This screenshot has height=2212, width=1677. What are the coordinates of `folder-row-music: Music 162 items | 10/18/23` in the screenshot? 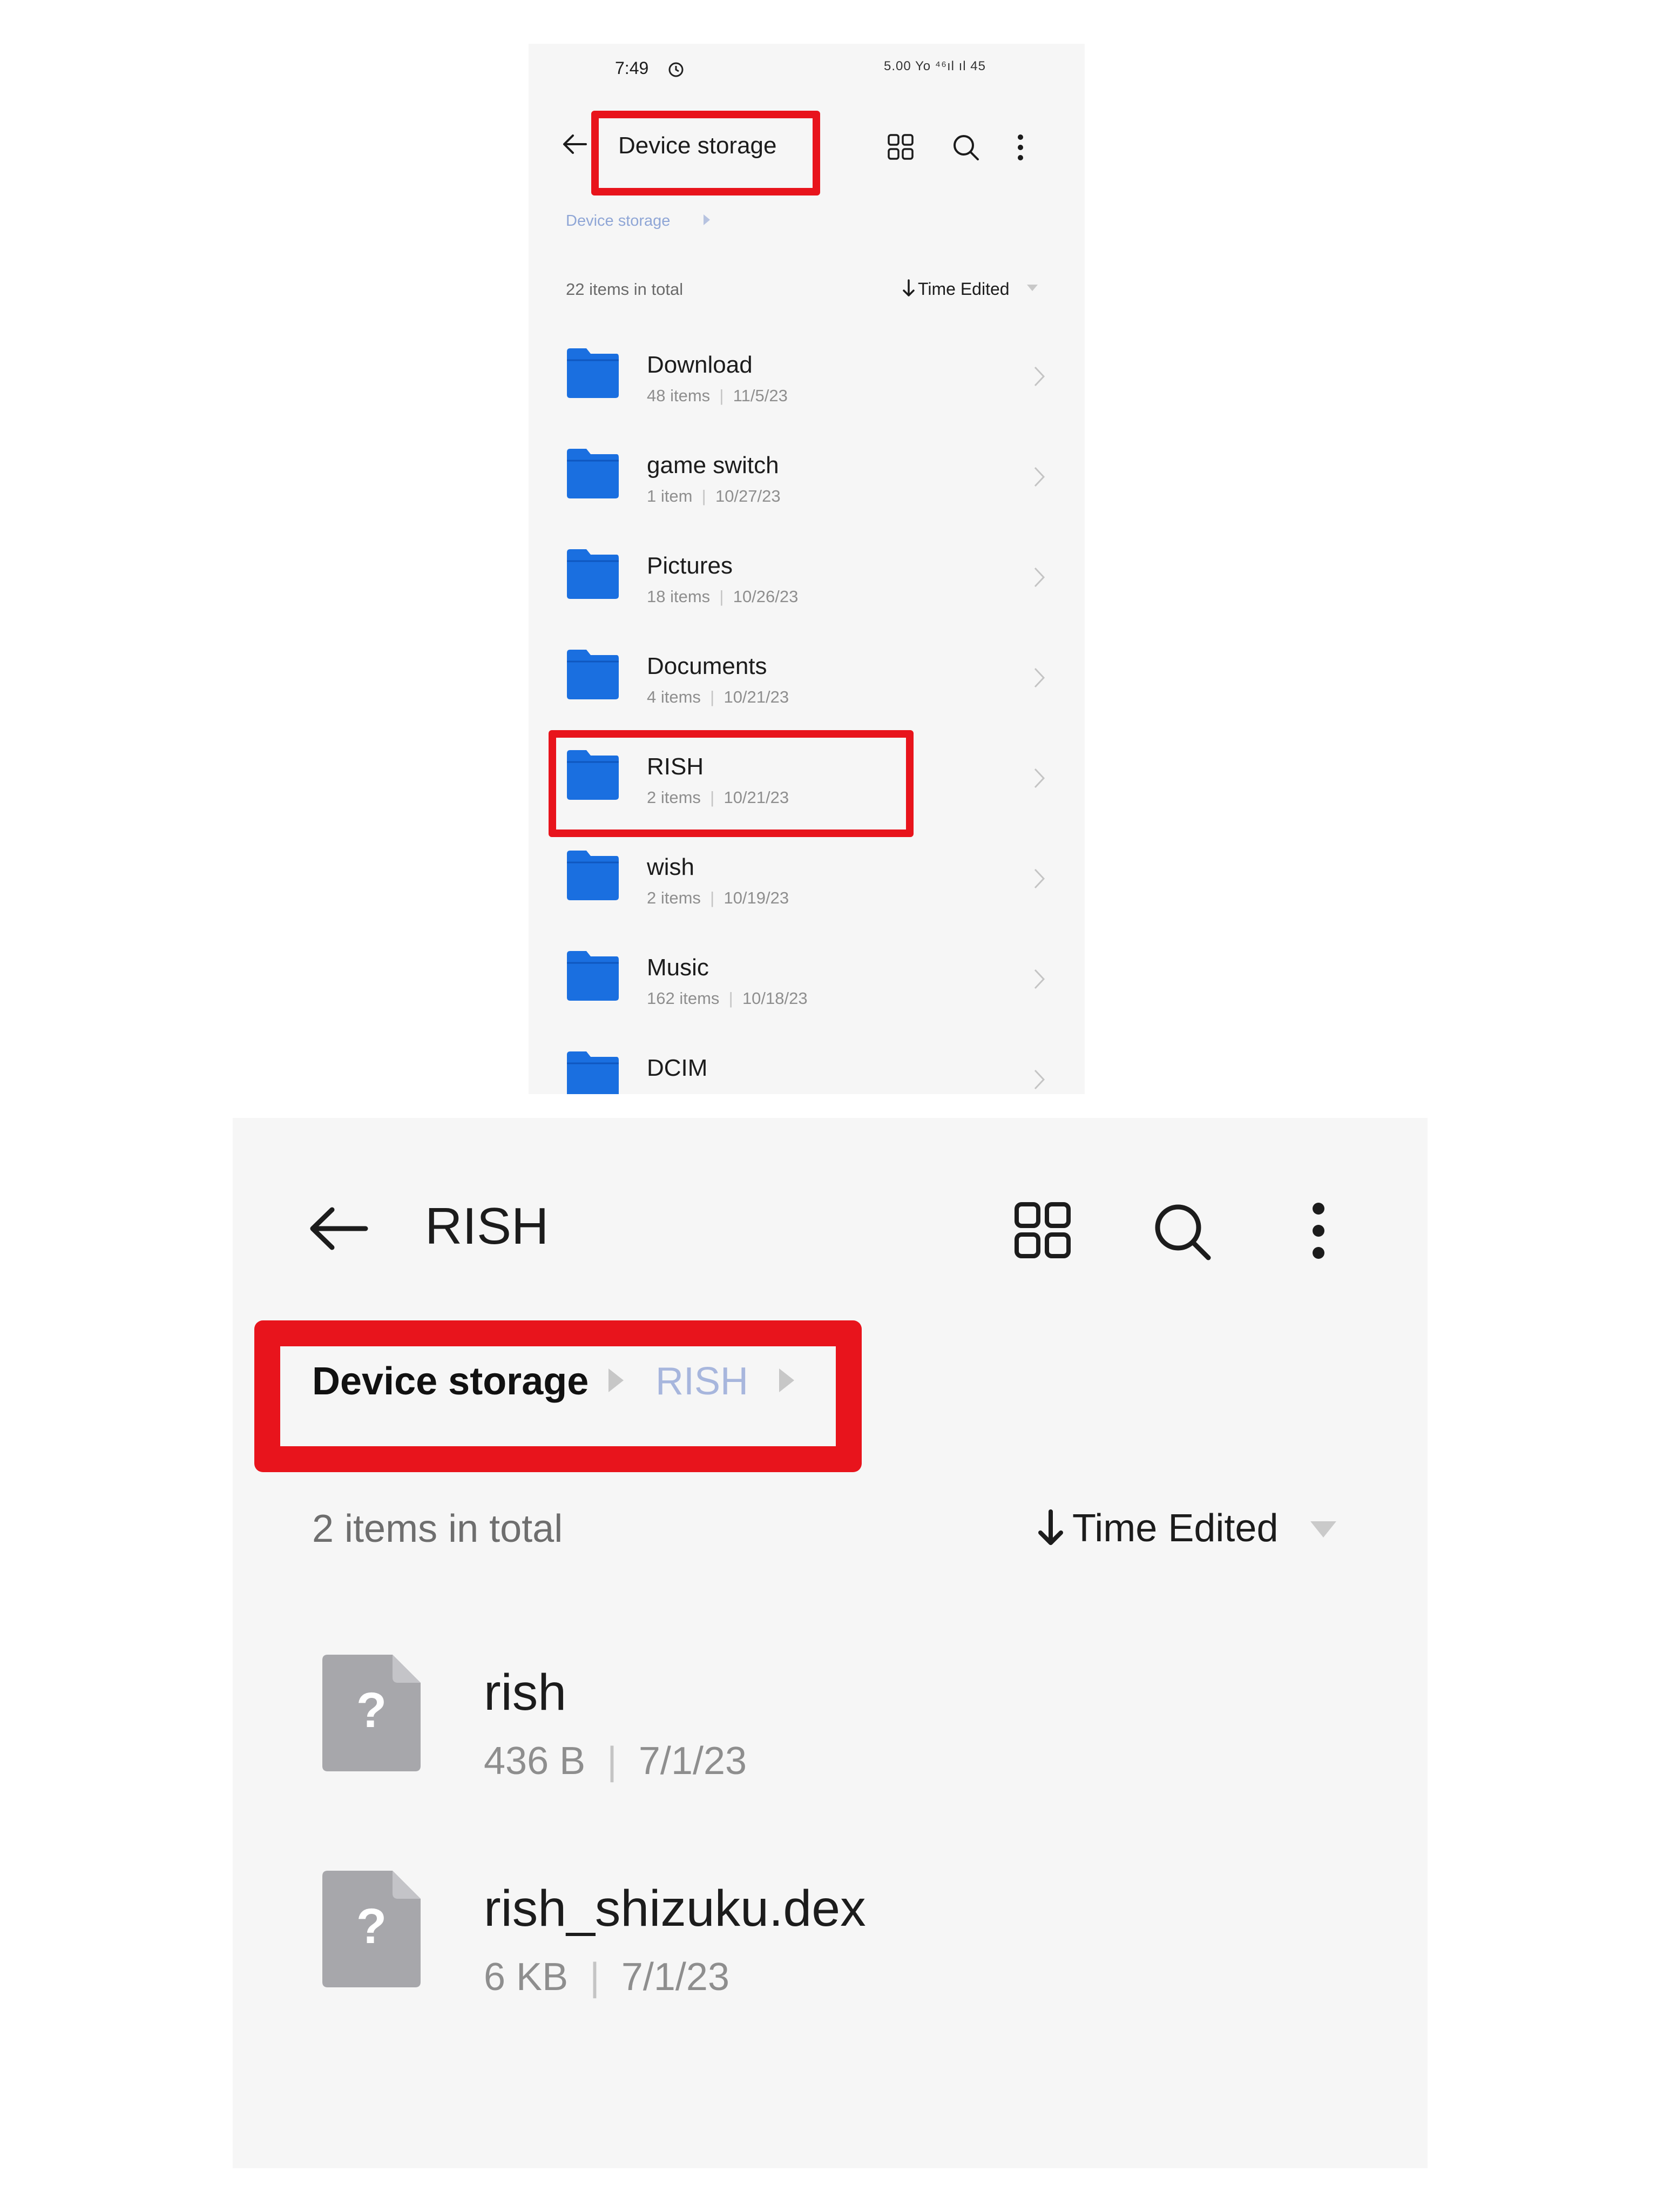 It's located at (807, 1003).